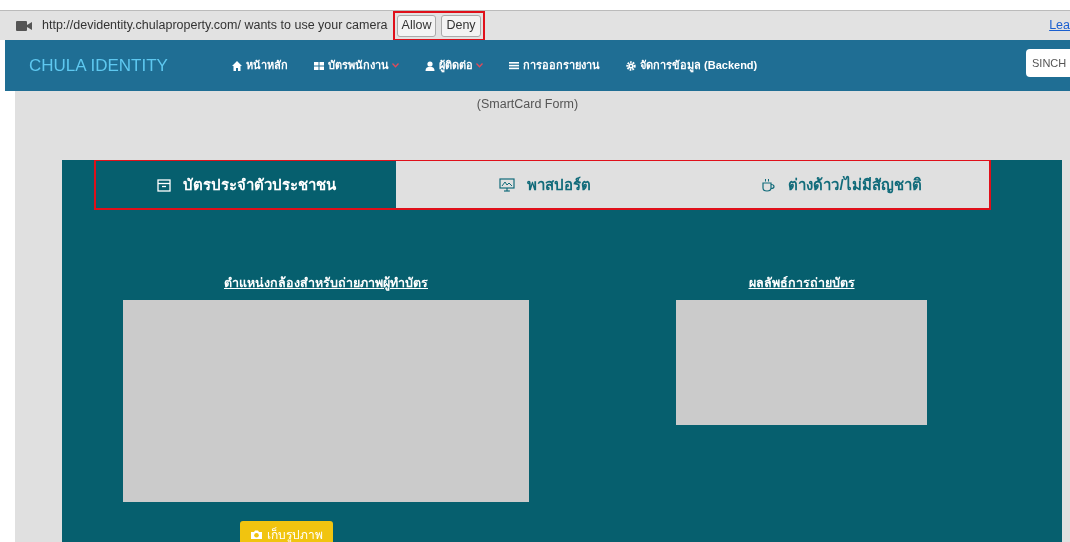  I want to click on search-field: SINCH, so click(1048, 63).